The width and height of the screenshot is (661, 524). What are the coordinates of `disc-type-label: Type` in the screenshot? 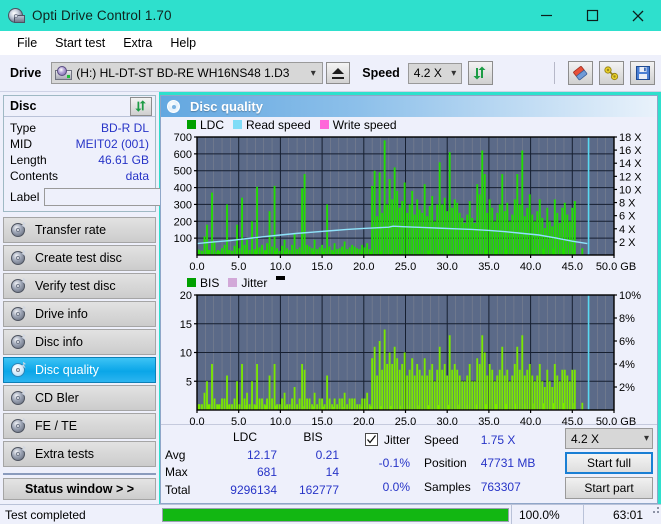 It's located at (23, 128).